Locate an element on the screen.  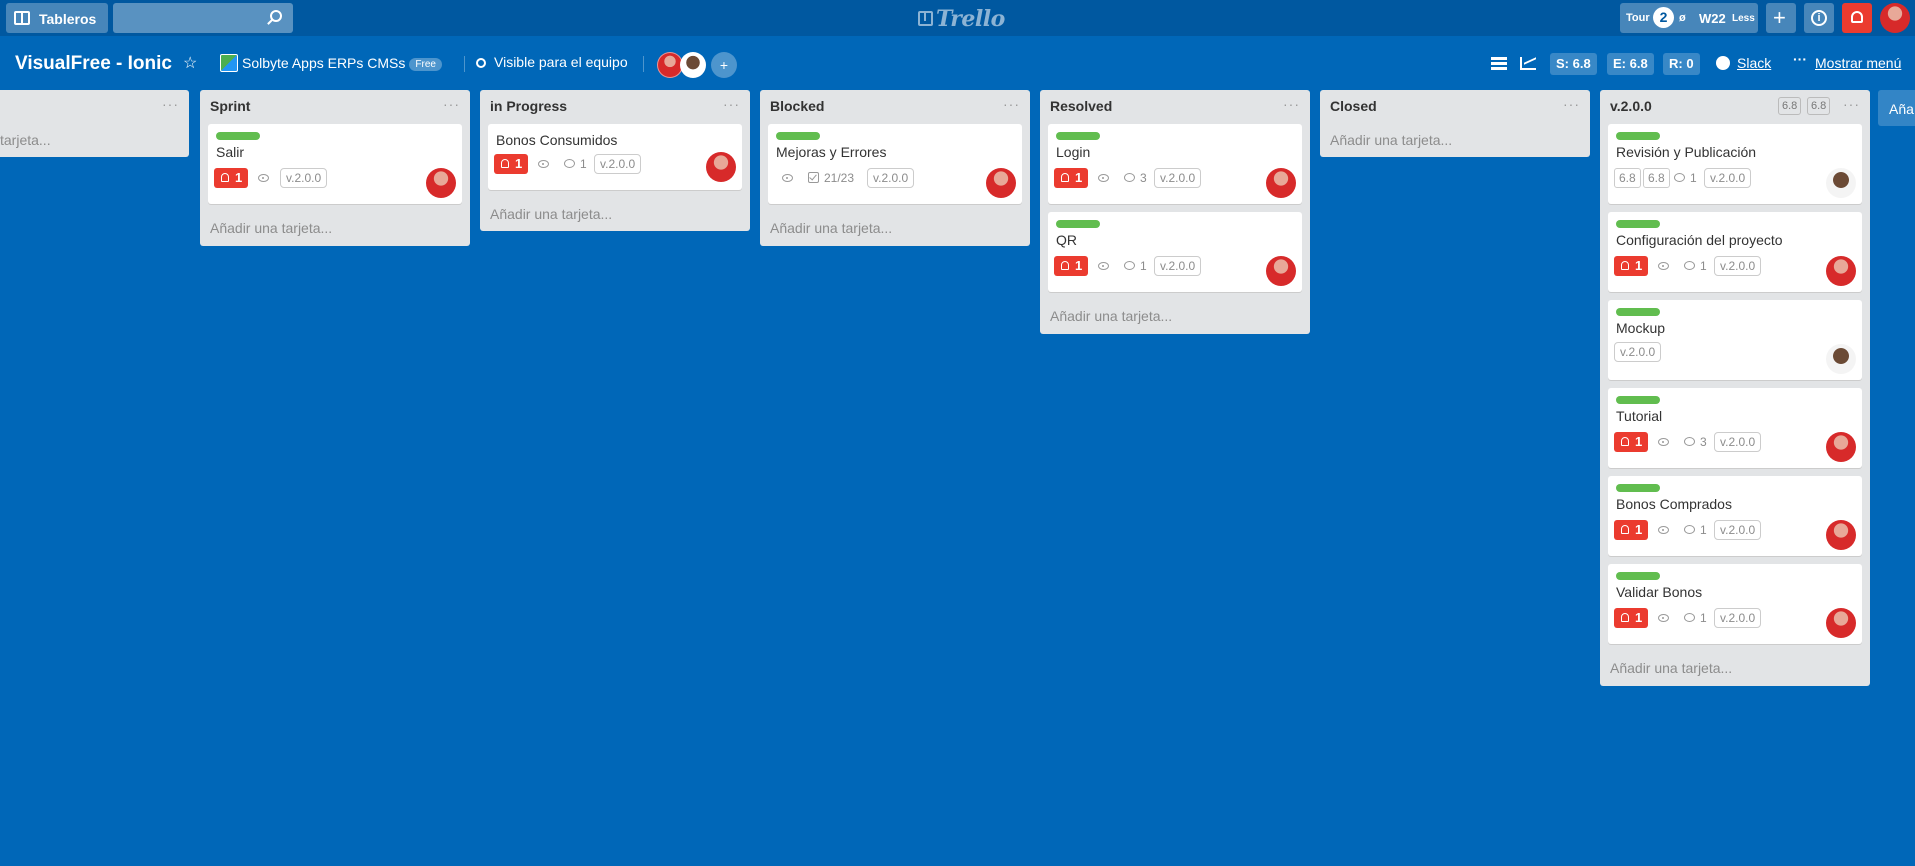
star-icon: ☆ is located at coordinates (190, 63).